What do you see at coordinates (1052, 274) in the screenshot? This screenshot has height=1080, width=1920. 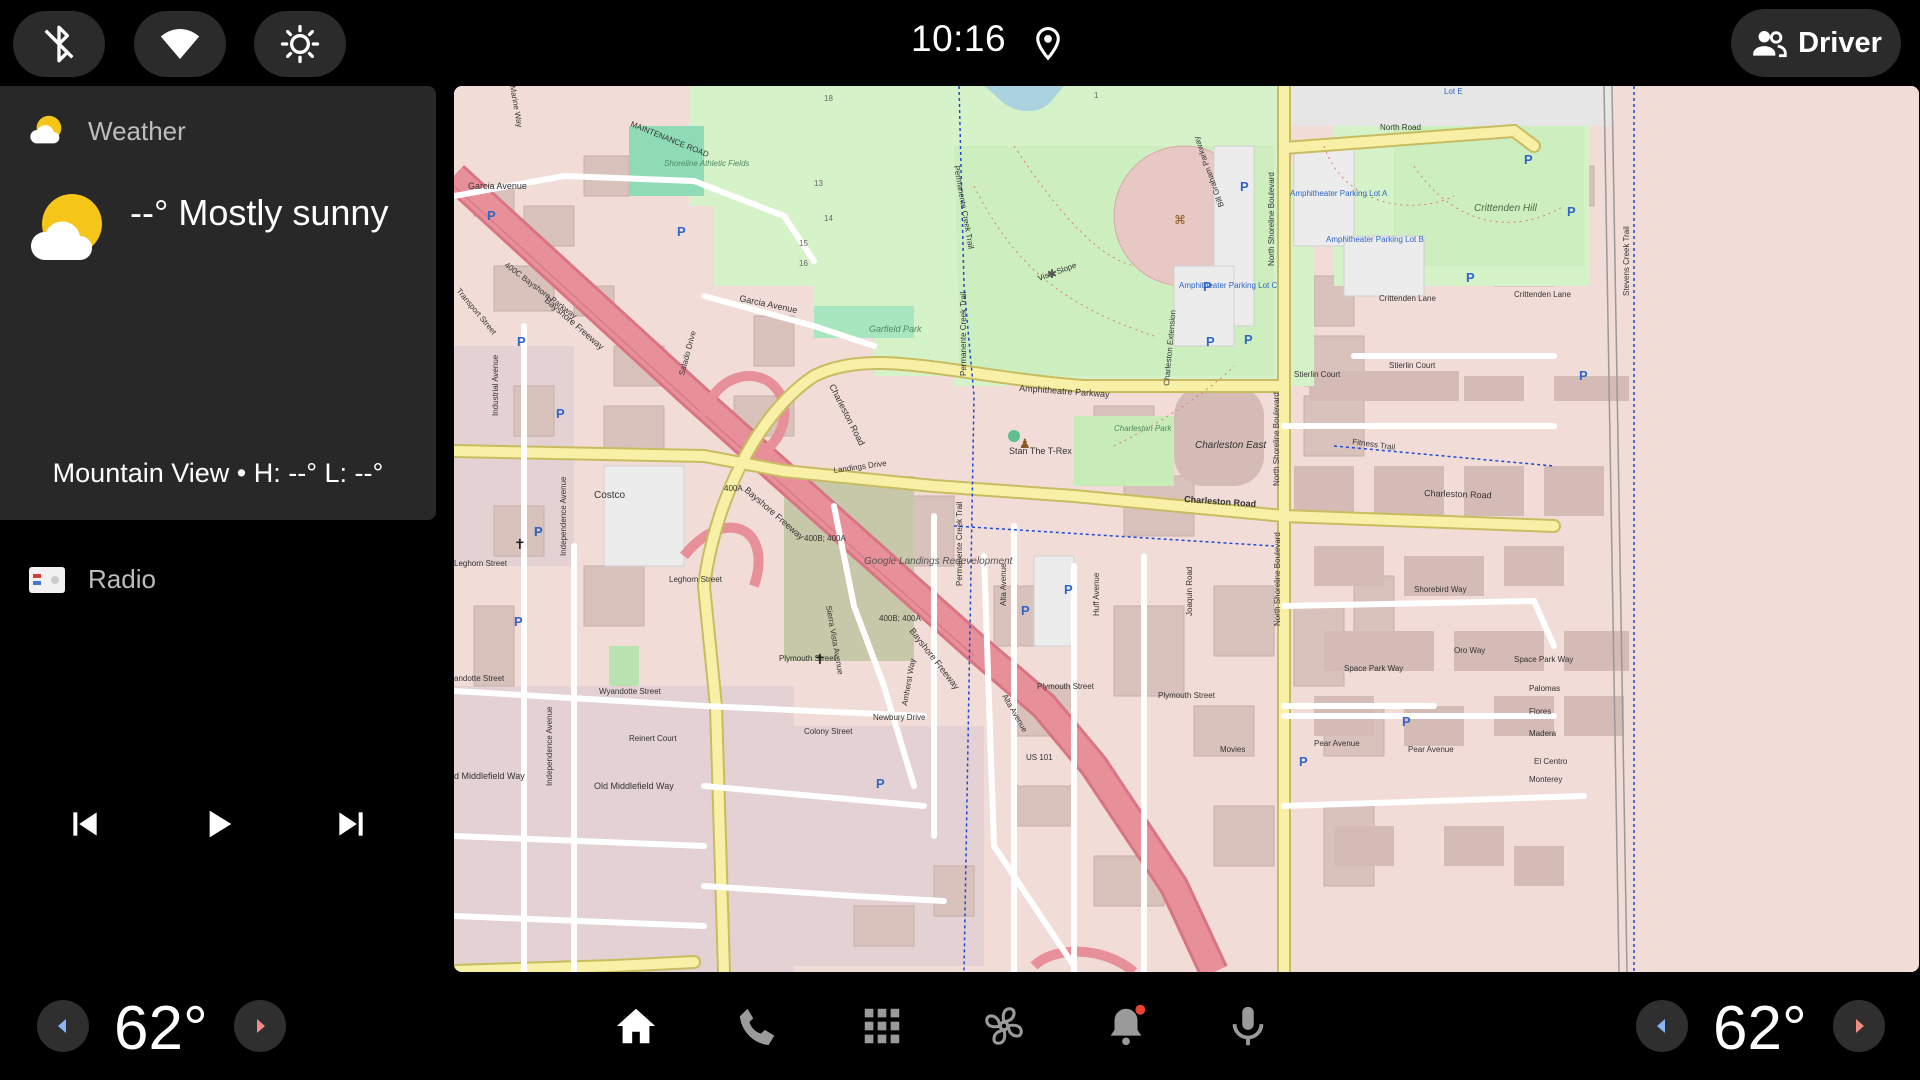 I see `viewpoint-icon: ✱` at bounding box center [1052, 274].